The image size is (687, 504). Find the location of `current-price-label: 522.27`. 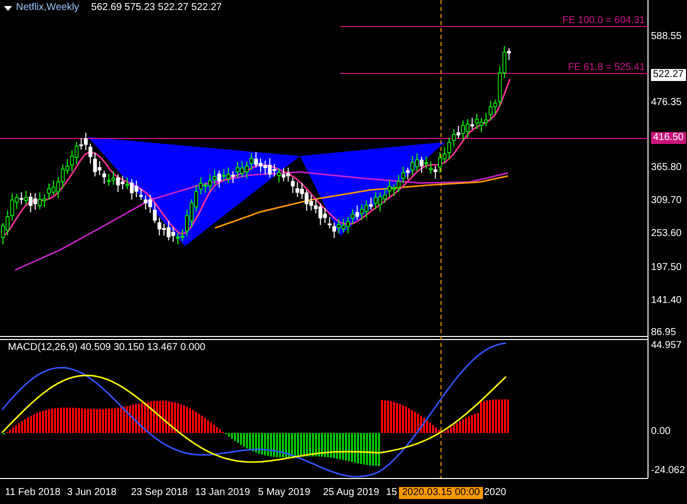

current-price-label: 522.27 is located at coordinates (668, 75).